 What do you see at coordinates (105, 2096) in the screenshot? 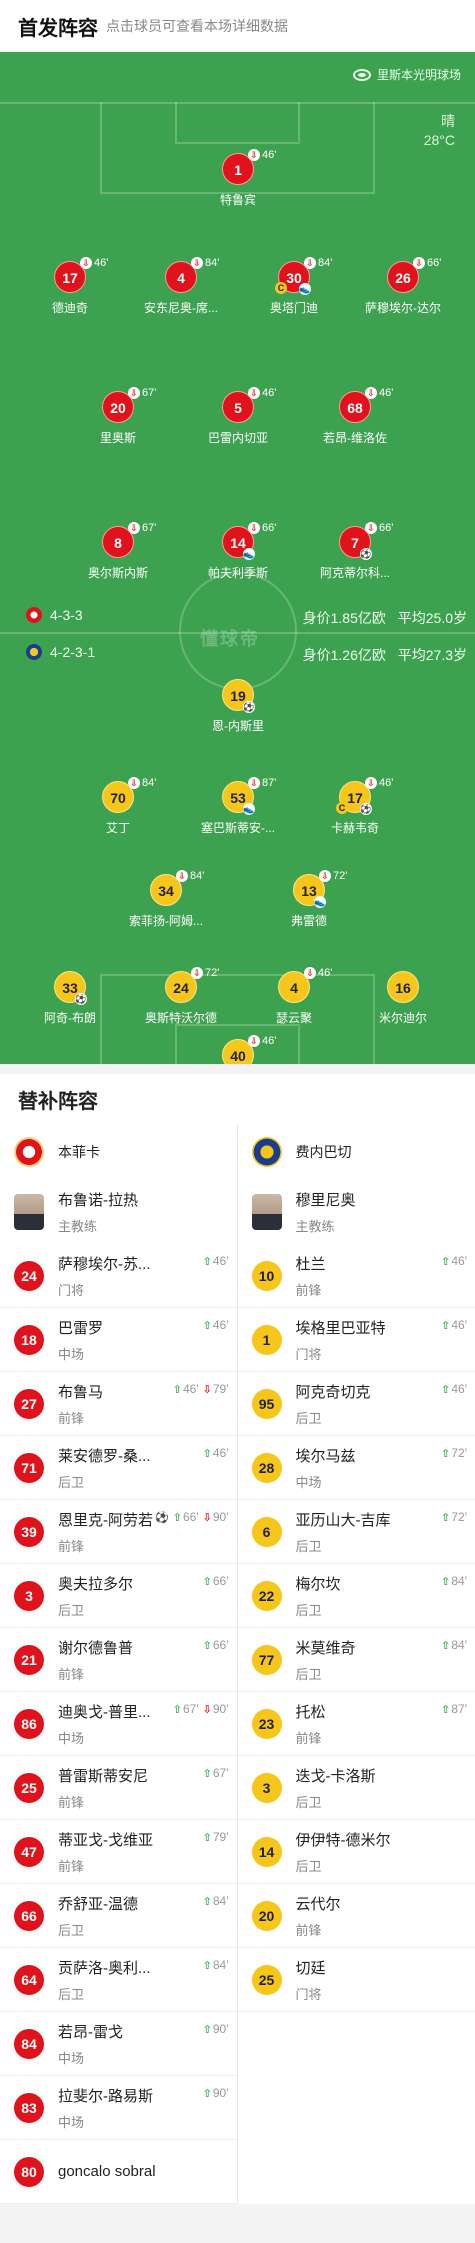
I see `sub-name: 拉斐尔-路易斯` at bounding box center [105, 2096].